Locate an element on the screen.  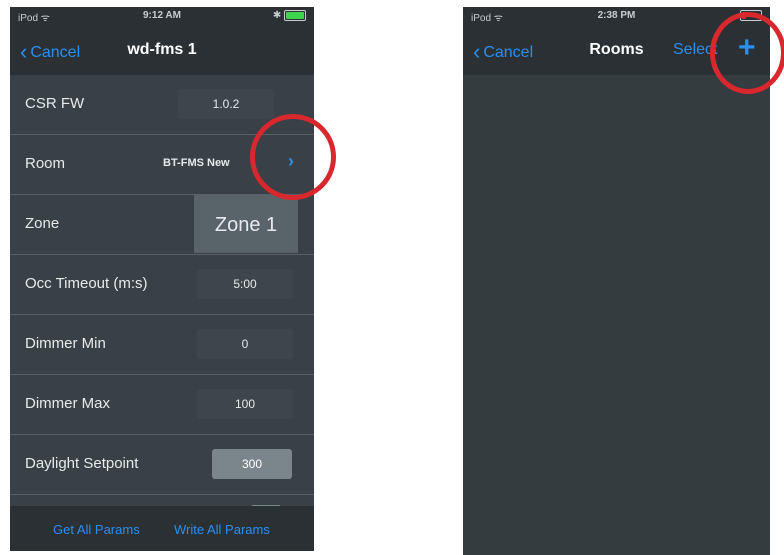
row-label: Dimmer Max is located at coordinates (67, 403).